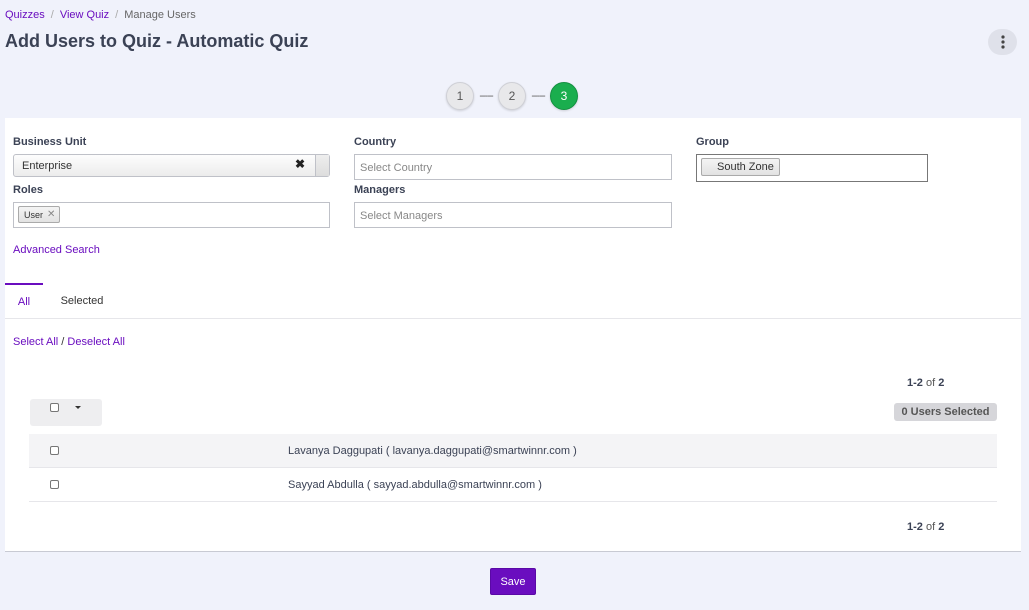  Describe the element at coordinates (513, 167) in the screenshot. I see `country-select: Select Country` at that location.